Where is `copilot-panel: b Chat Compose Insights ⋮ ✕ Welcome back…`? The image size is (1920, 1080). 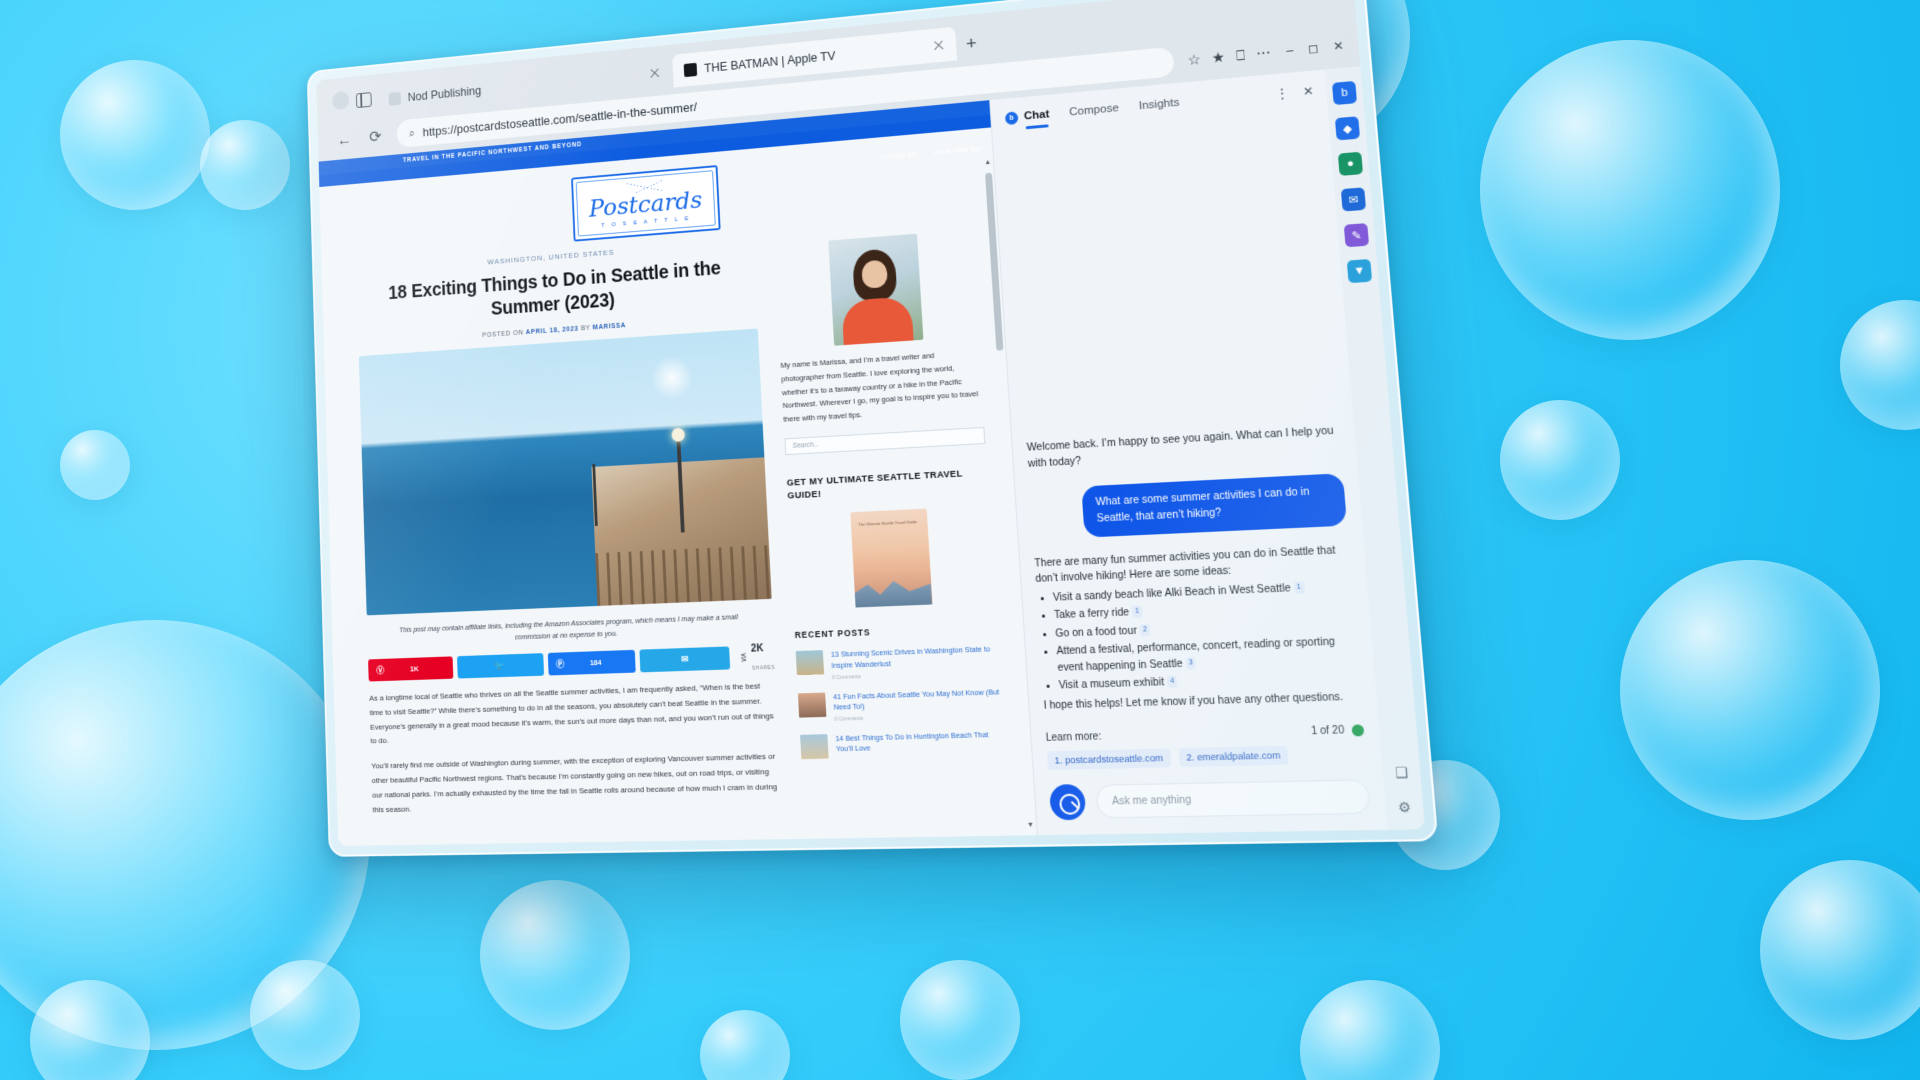
copilot-panel: b Chat Compose Insights ⋮ ✕ Welcome back… is located at coordinates (1188, 452).